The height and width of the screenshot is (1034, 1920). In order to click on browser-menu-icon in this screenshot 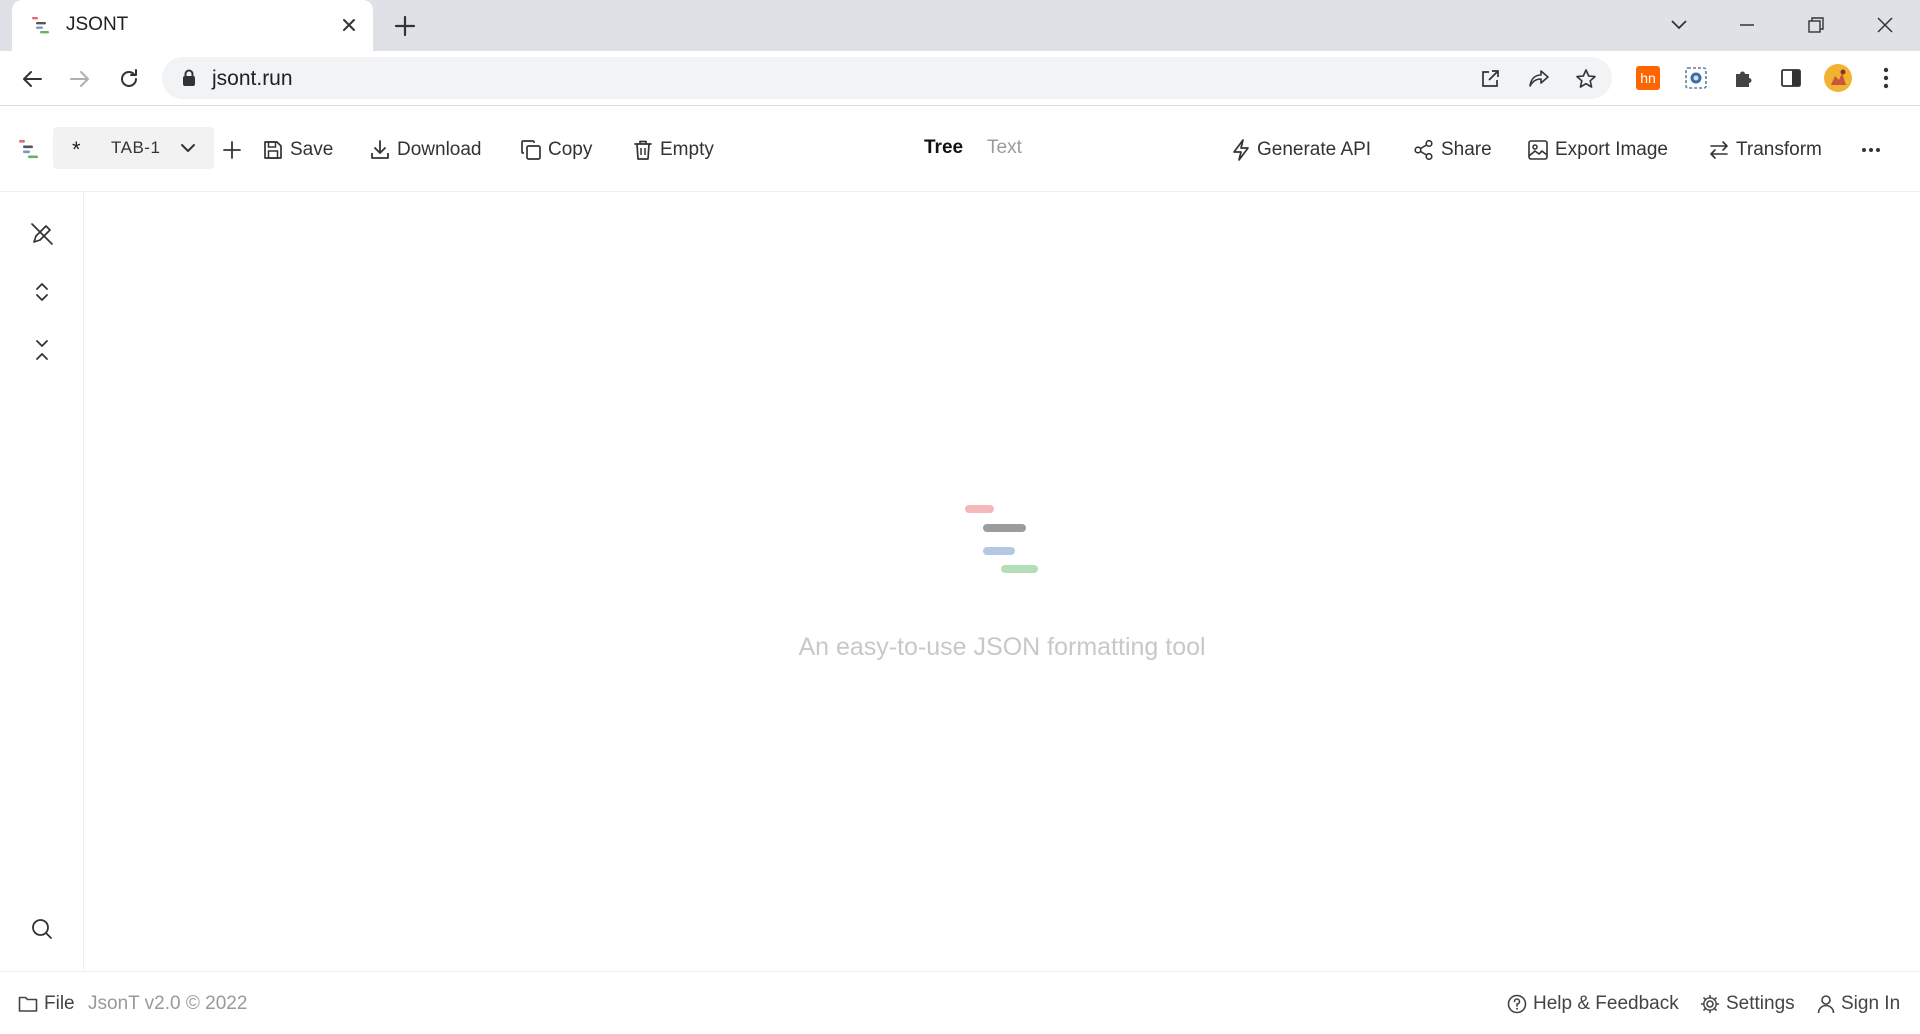, I will do `click(1886, 78)`.